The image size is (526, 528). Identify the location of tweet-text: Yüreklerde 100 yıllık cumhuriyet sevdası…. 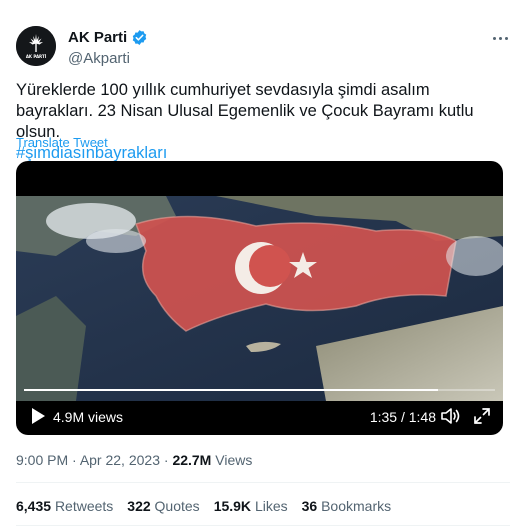
(245, 111).